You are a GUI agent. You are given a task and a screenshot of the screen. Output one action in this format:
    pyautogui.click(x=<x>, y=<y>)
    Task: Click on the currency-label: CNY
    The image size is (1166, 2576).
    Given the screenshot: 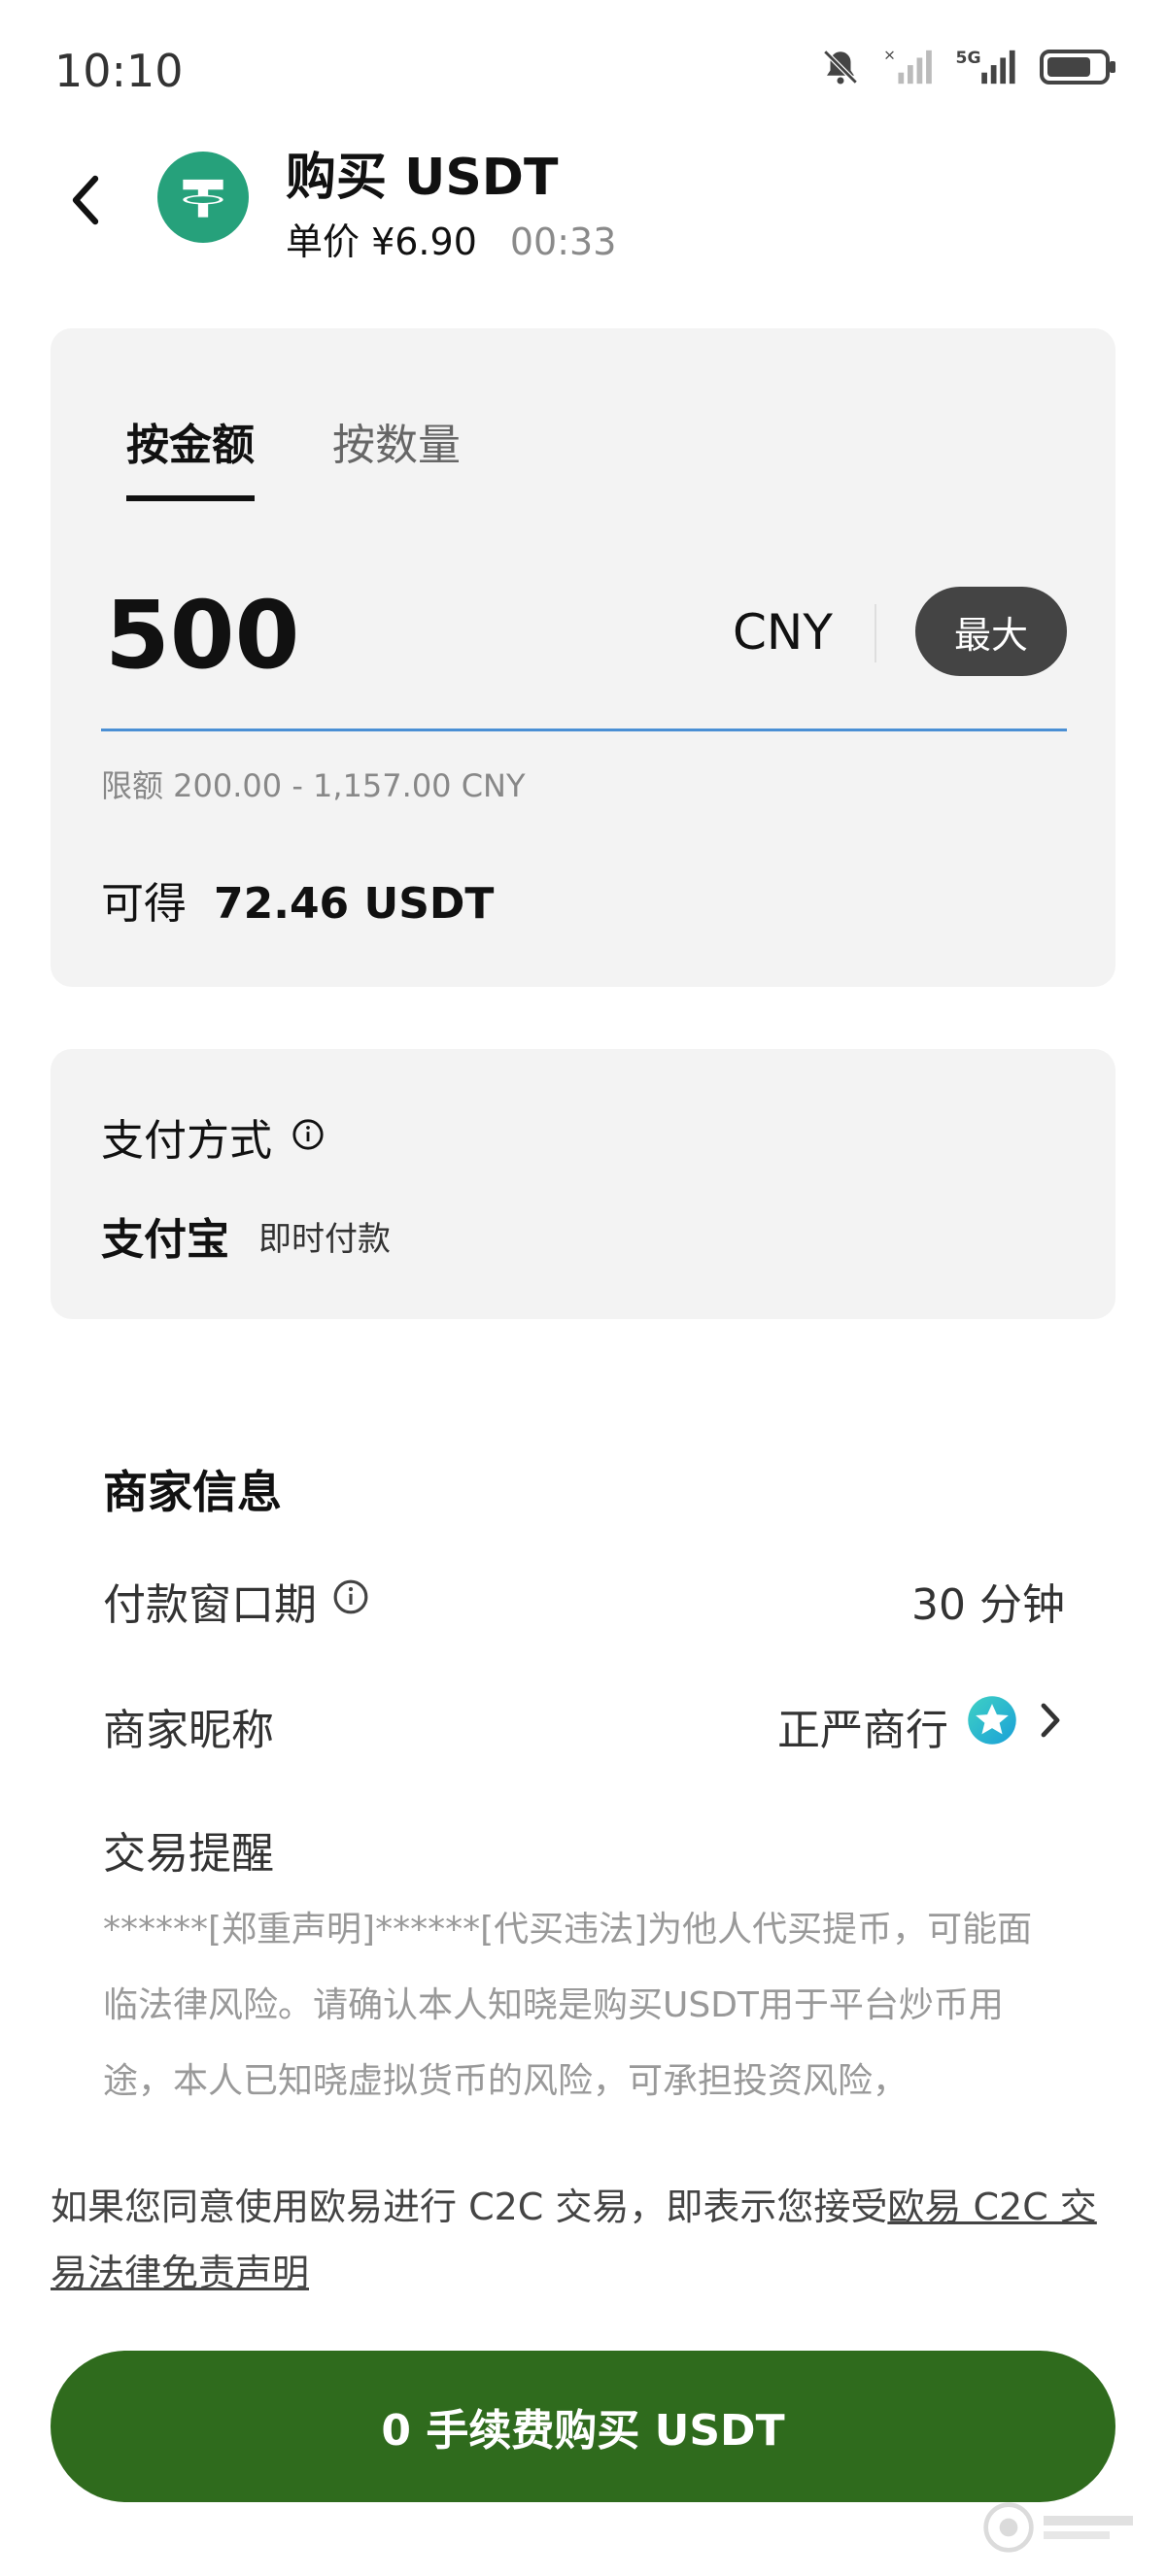 What is the action you would take?
    pyautogui.click(x=783, y=632)
    